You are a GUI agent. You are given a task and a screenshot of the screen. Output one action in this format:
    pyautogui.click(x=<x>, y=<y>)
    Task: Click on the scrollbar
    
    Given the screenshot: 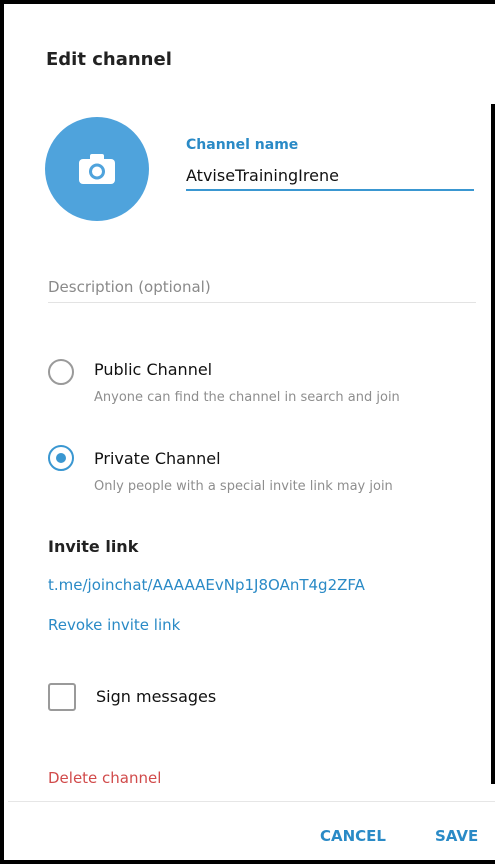 What is the action you would take?
    pyautogui.click(x=493, y=444)
    